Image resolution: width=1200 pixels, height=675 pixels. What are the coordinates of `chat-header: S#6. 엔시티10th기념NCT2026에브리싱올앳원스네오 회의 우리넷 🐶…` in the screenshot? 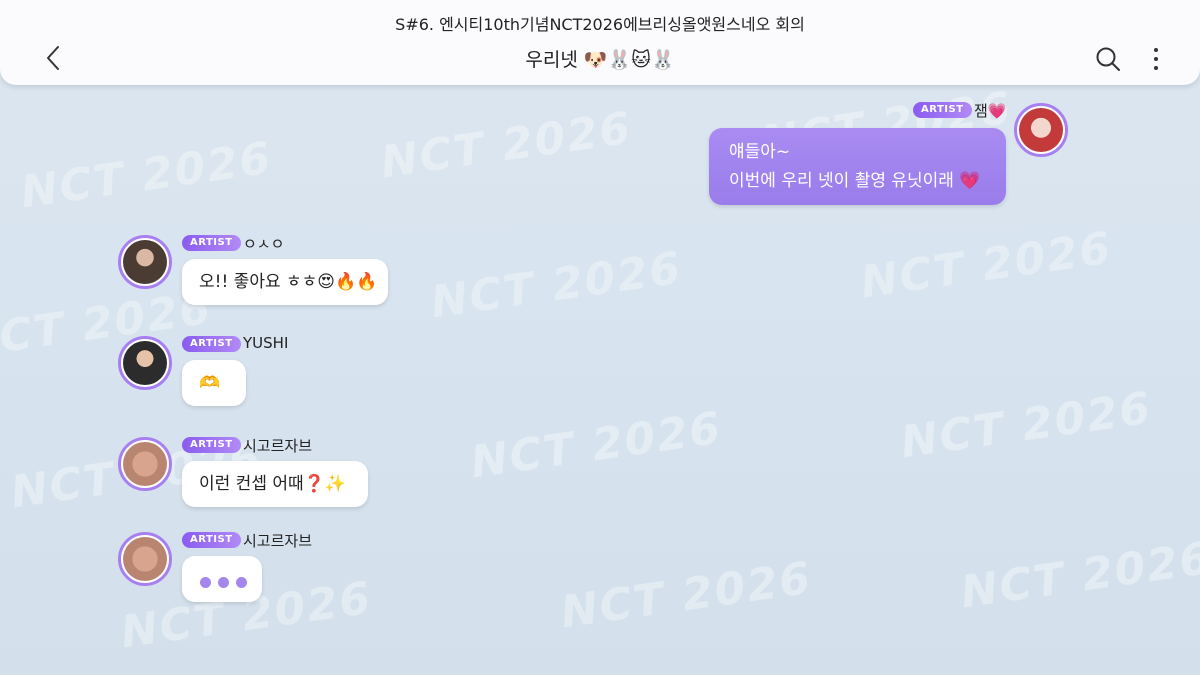 It's located at (600, 42).